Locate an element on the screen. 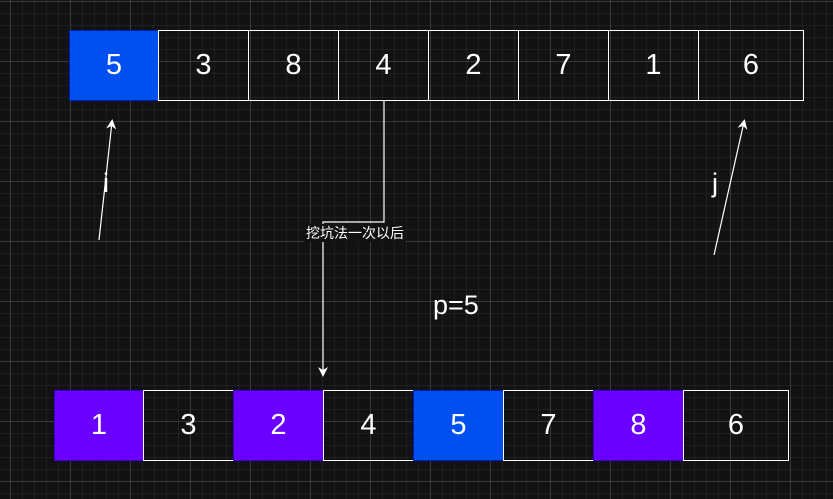 This screenshot has width=833, height=499. j-pointer-label: j is located at coordinates (715, 183).